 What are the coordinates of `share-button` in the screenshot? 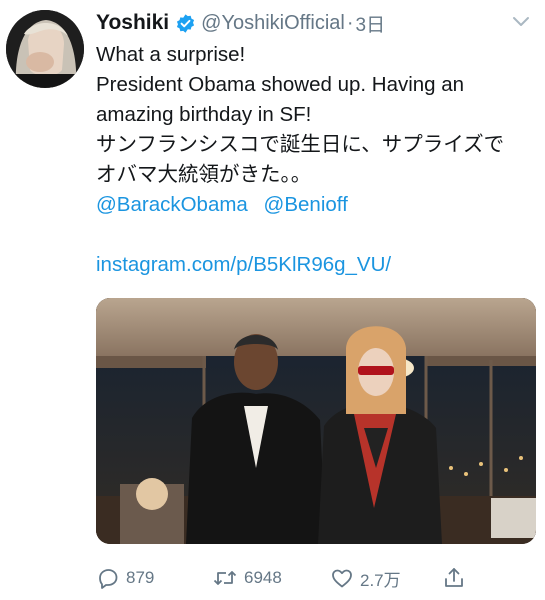 It's located at (457, 578).